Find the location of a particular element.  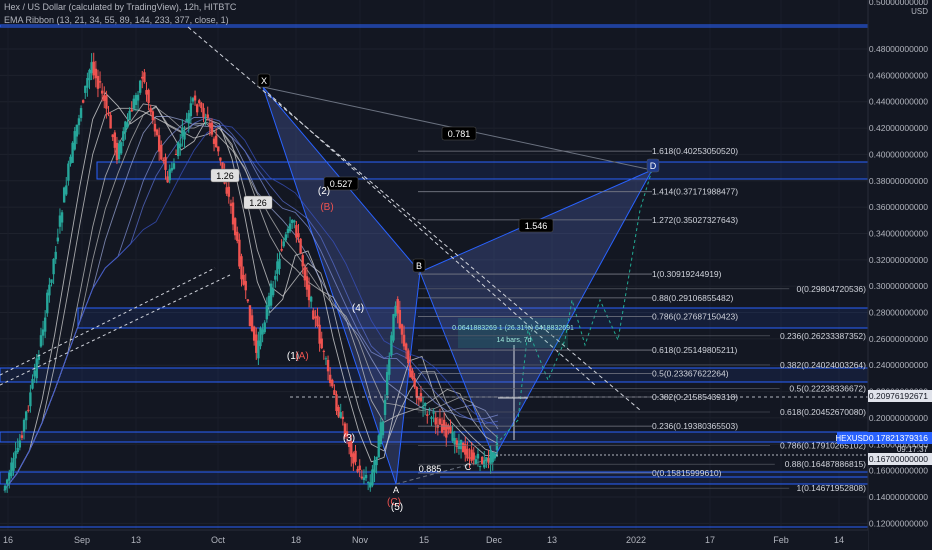

price-tick: 0.50000000000 is located at coordinates (898, 3).